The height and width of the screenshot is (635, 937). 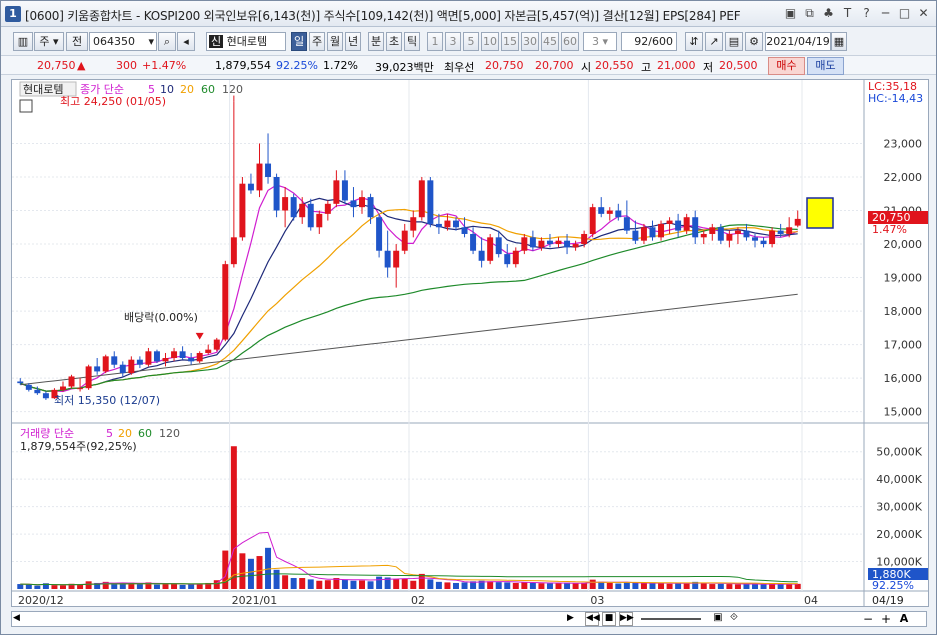 I want to click on save-icon: ▤, so click(x=734, y=41).